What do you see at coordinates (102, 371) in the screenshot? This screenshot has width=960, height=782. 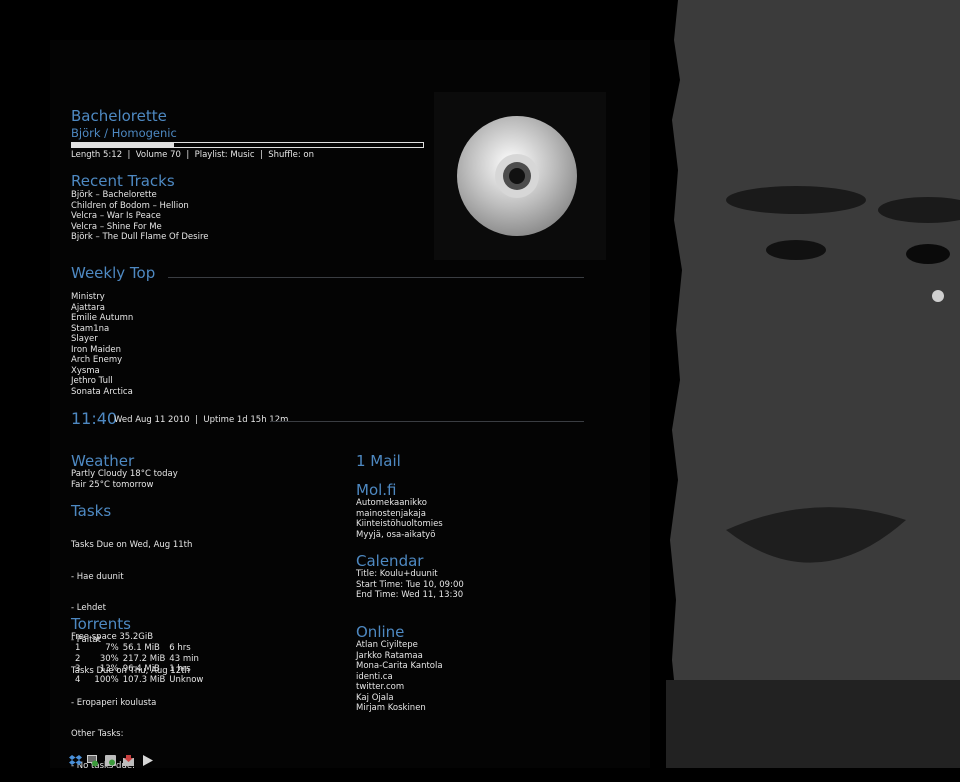 I see `weekly-artist: Xysma` at bounding box center [102, 371].